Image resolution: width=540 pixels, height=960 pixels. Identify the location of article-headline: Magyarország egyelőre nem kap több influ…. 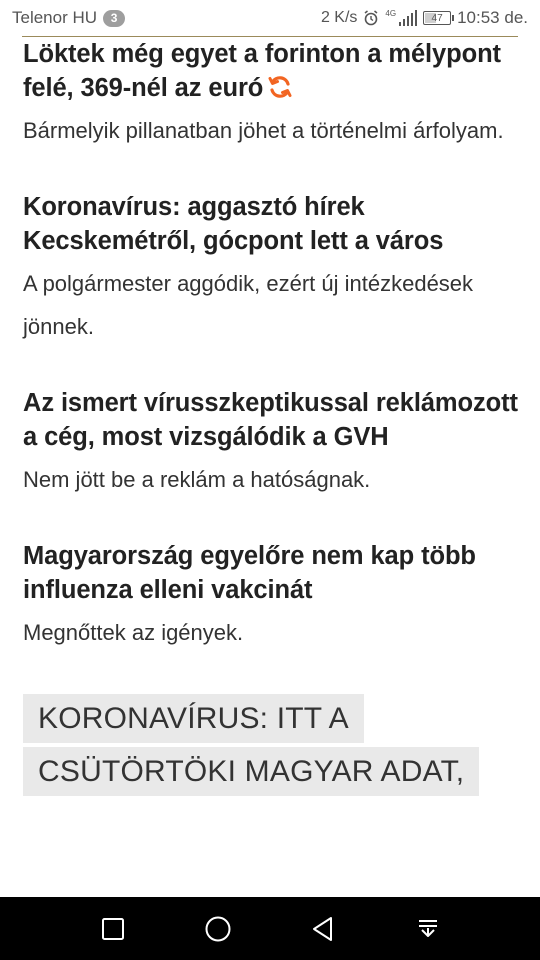
(273, 573).